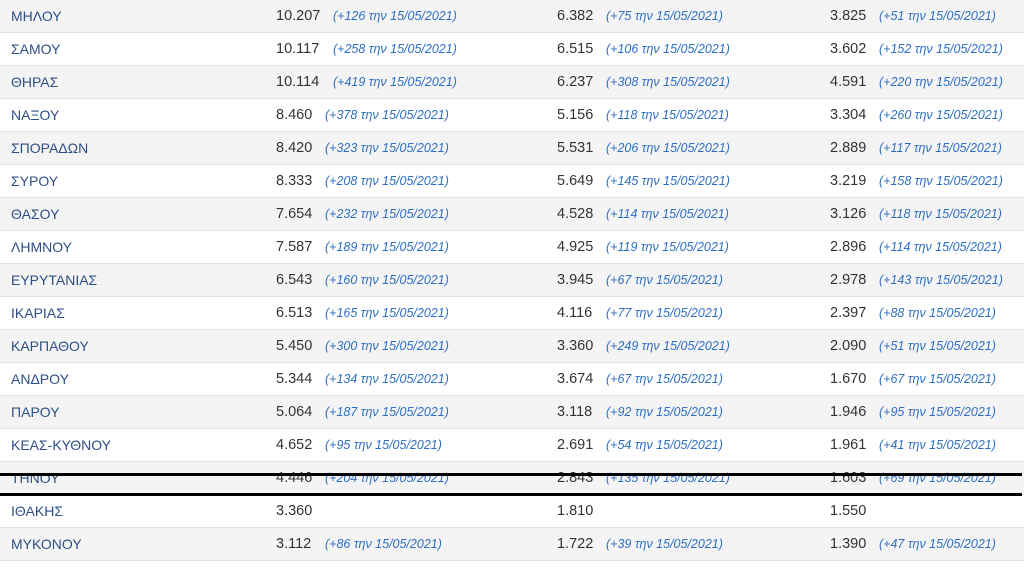  Describe the element at coordinates (35, 478) in the screenshot. I see `row-name-link: ΤΗΝΟΥ` at that location.